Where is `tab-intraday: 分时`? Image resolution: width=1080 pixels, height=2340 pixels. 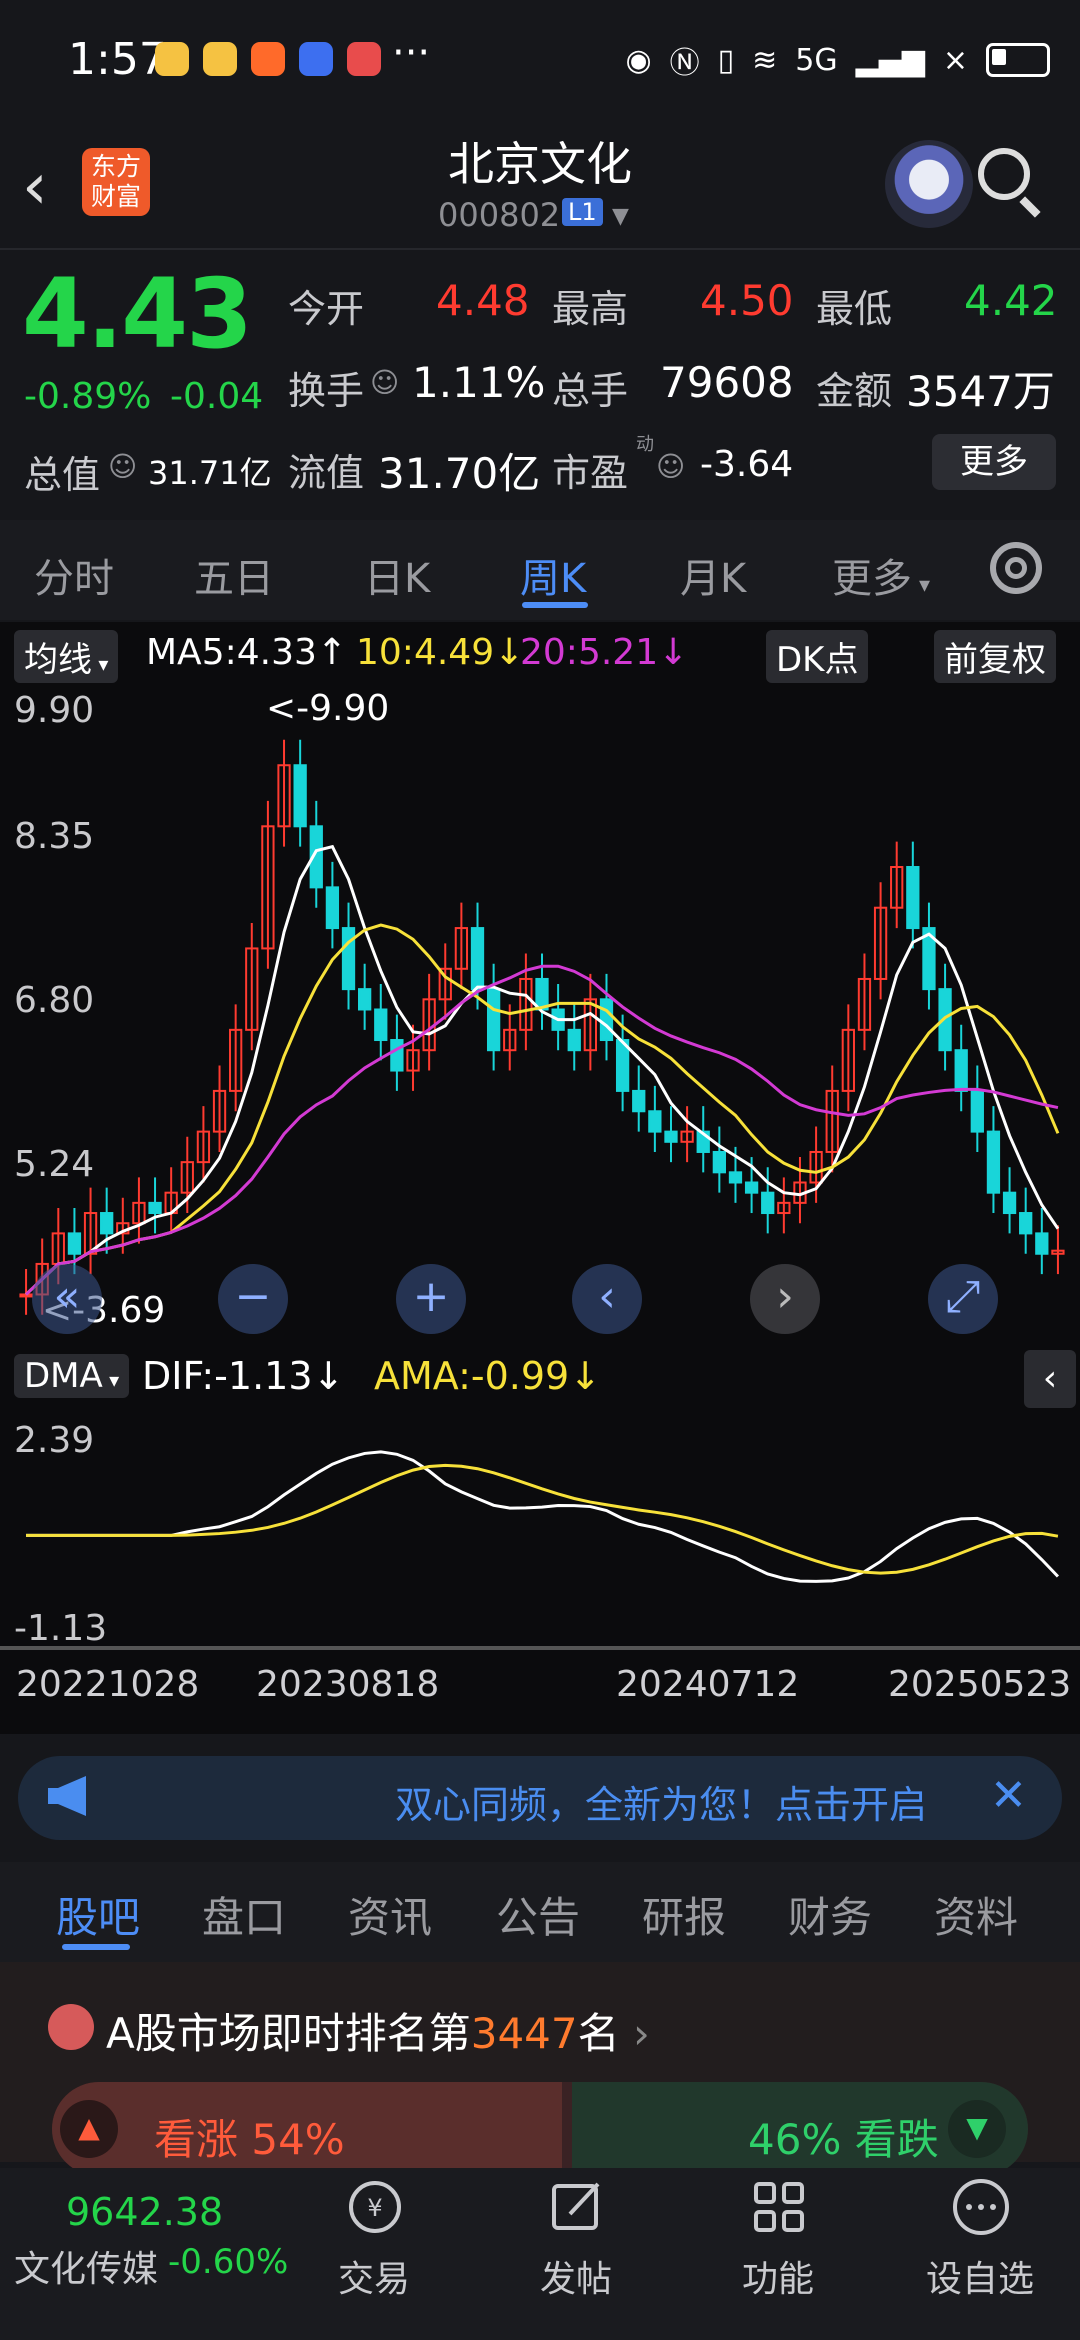
tab-intraday: 分时 is located at coordinates (74, 575).